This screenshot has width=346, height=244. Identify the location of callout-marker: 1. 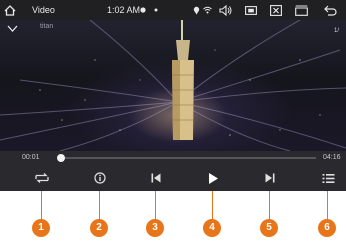
(41, 228).